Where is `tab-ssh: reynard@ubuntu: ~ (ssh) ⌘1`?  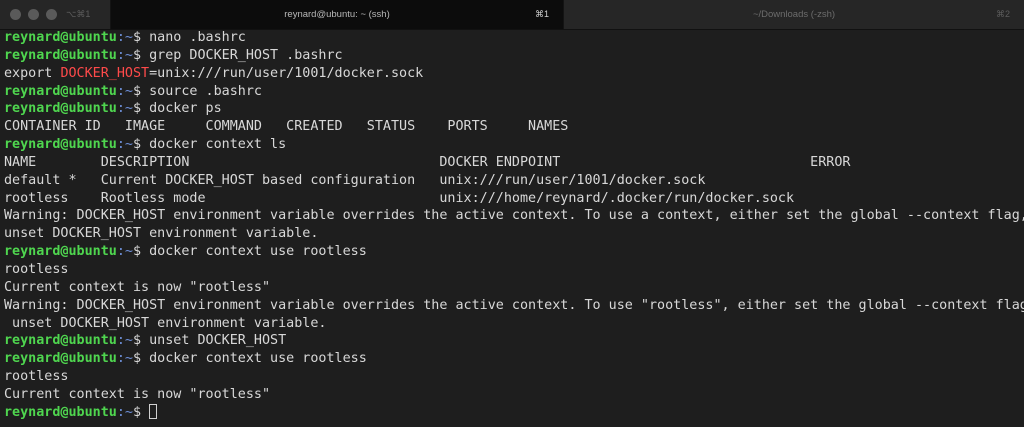
tab-ssh: reynard@ubuntu: ~ (ssh) ⌘1 is located at coordinates (336, 14).